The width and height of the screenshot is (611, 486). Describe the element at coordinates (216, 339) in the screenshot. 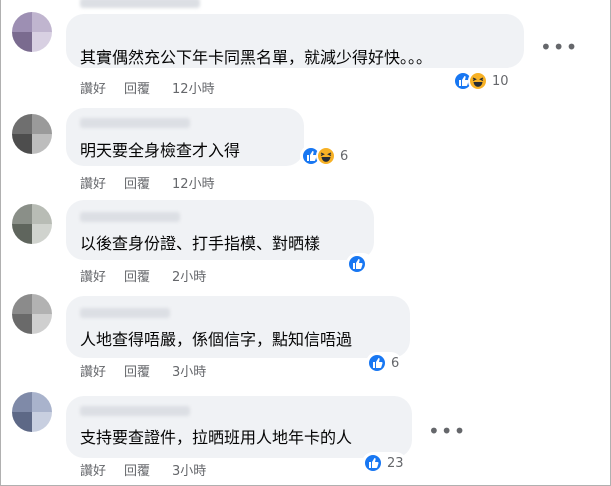

I see `comment-text: 人地查得唔嚴，係個信字，點知信唔過` at that location.